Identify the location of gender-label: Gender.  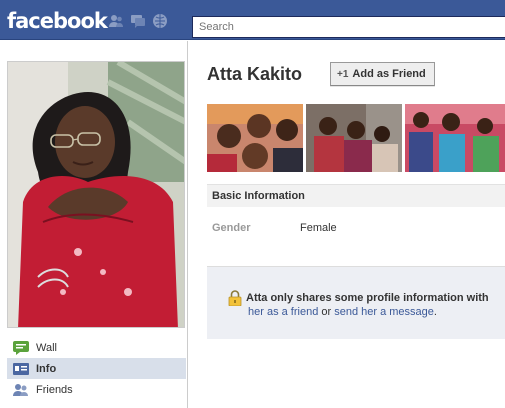
(231, 228).